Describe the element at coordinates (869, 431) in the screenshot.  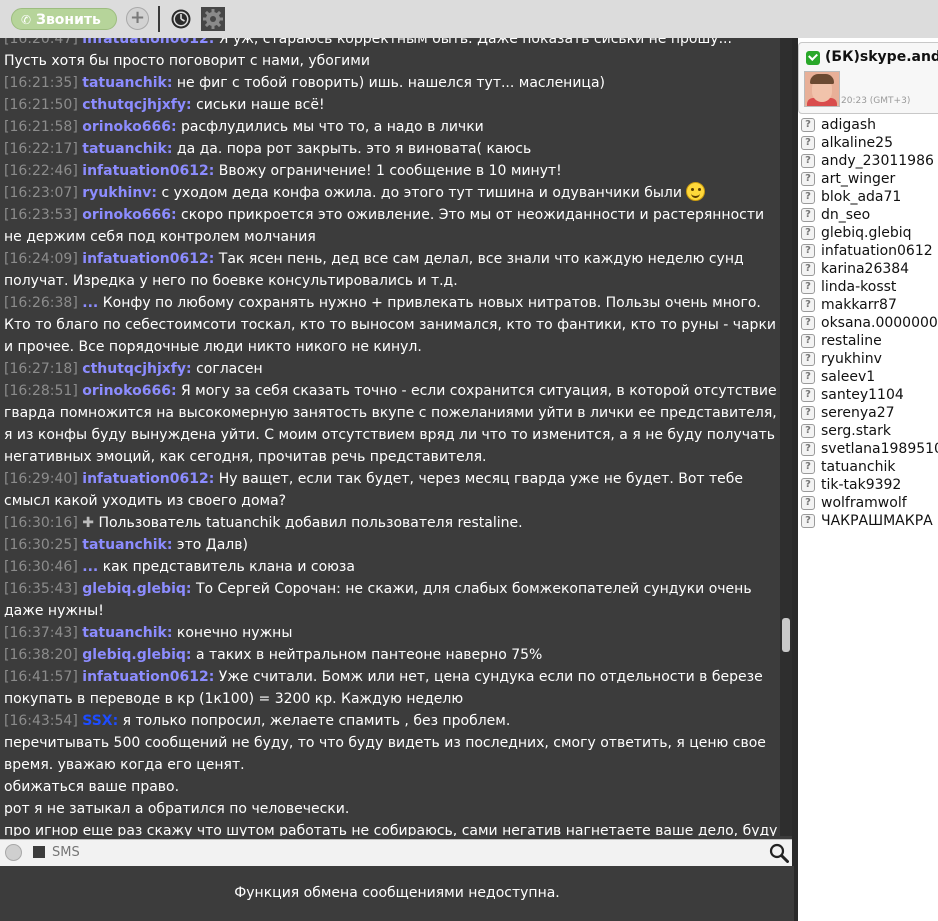
I see `participant-item: ? serg.stark` at that location.